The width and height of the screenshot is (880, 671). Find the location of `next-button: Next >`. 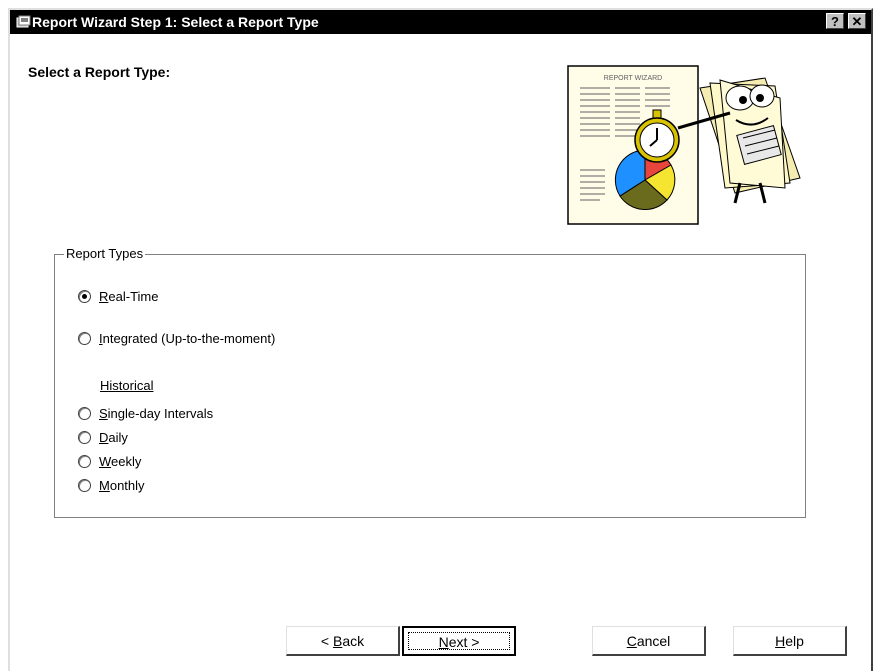

next-button: Next > is located at coordinates (459, 641).